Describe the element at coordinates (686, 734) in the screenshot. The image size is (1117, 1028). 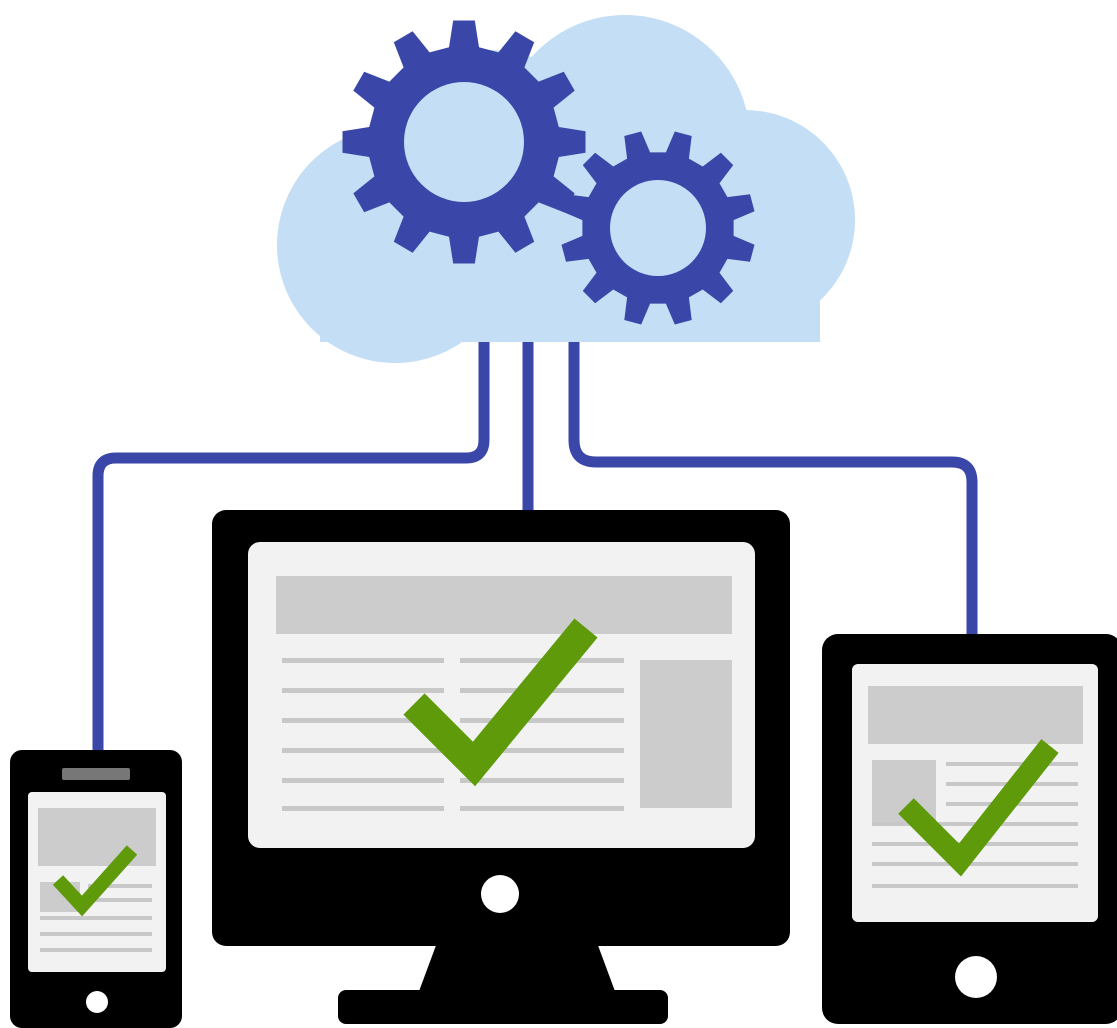
I see `sidebar-block` at that location.